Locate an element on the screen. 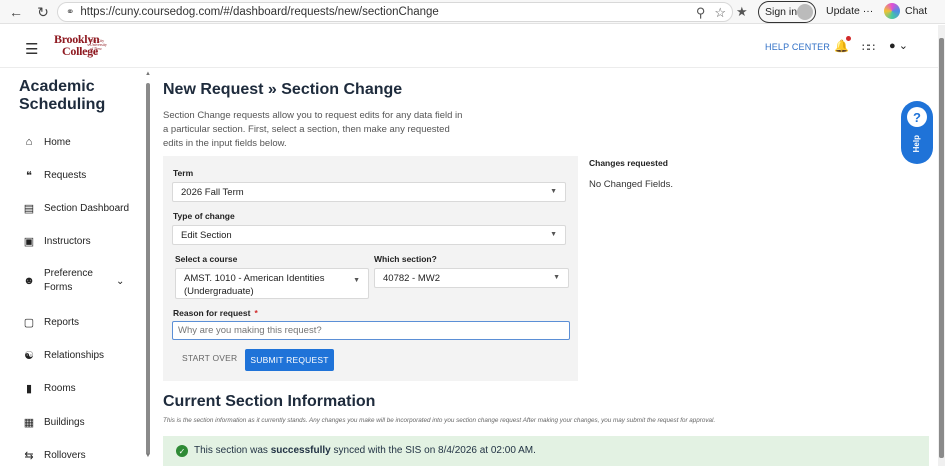 The height and width of the screenshot is (466, 945). quote-icon: ❝ is located at coordinates (29, 175).